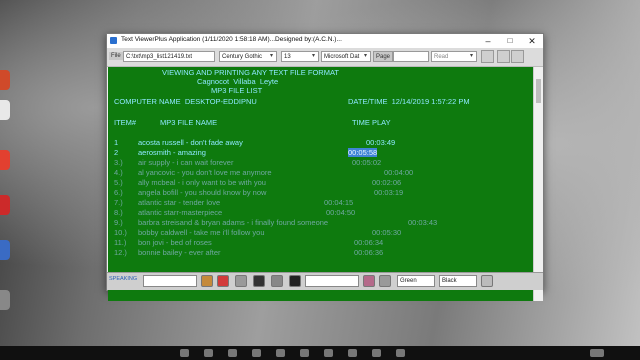 The width and height of the screenshot is (640, 360). Describe the element at coordinates (369, 242) in the screenshot. I see `row-time: 00:06:34` at that location.